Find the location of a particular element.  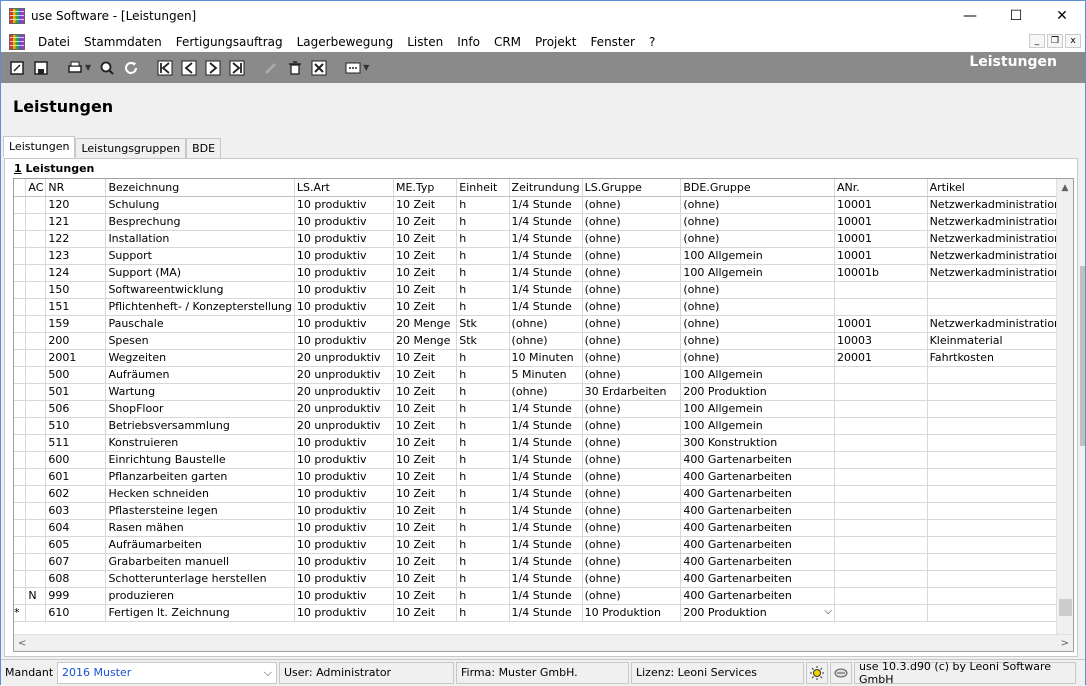

cell-nr: 500 is located at coordinates (76, 375).